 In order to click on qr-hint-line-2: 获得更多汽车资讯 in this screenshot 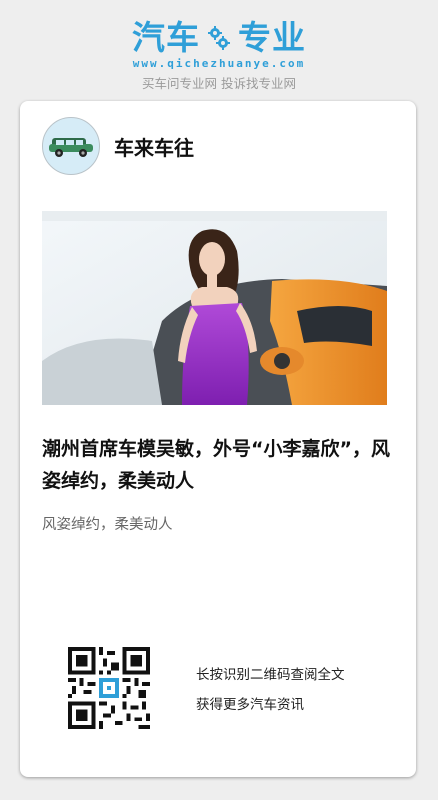, I will do `click(250, 705)`.